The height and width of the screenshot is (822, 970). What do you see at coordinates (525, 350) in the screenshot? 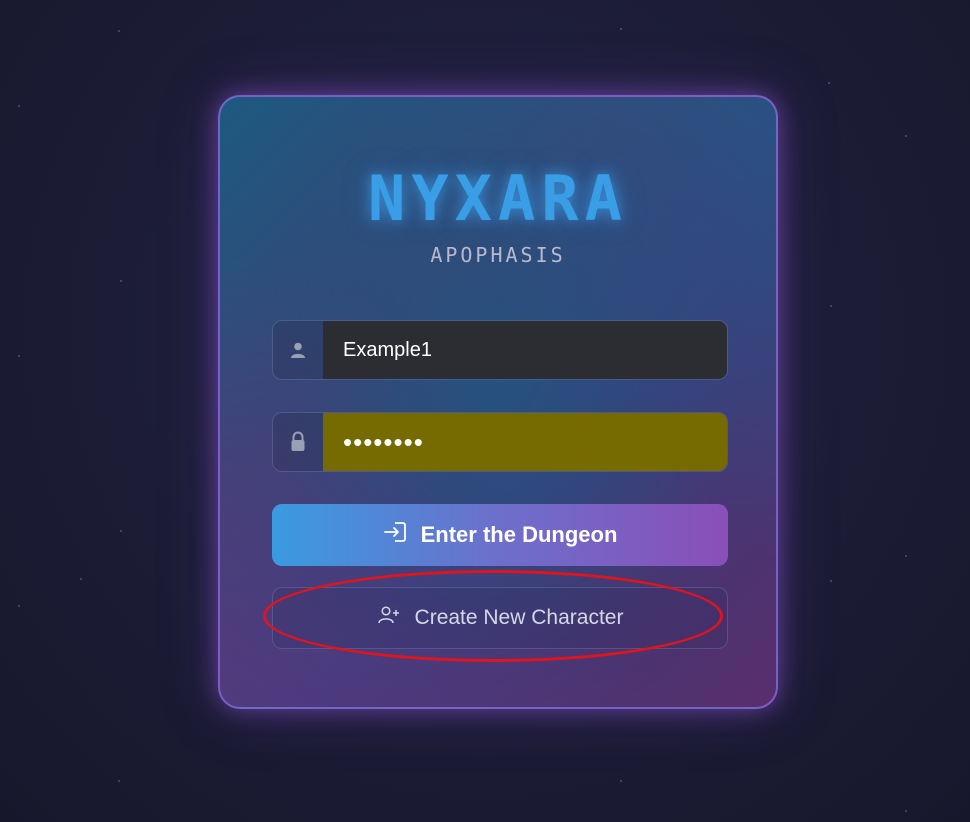
I see `username-input` at bounding box center [525, 350].